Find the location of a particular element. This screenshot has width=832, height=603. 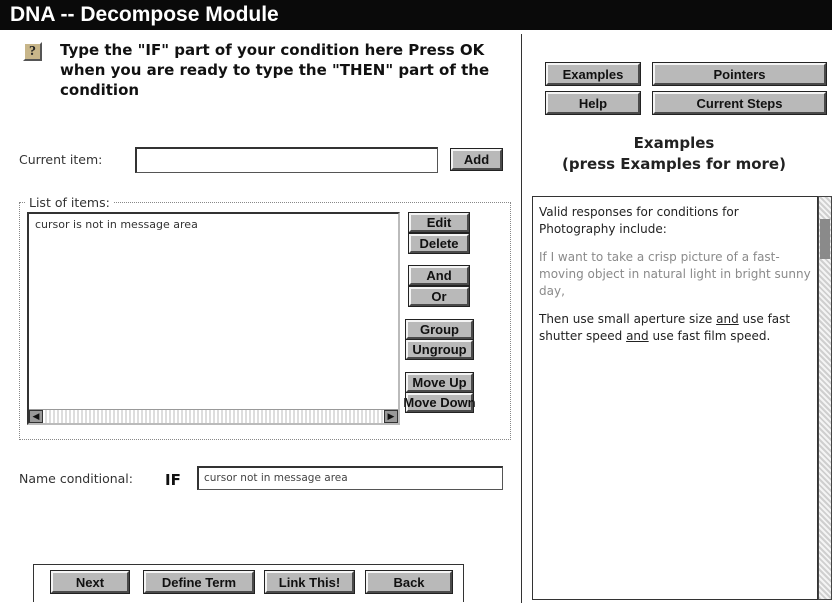

delete-button: Delete is located at coordinates (439, 243).